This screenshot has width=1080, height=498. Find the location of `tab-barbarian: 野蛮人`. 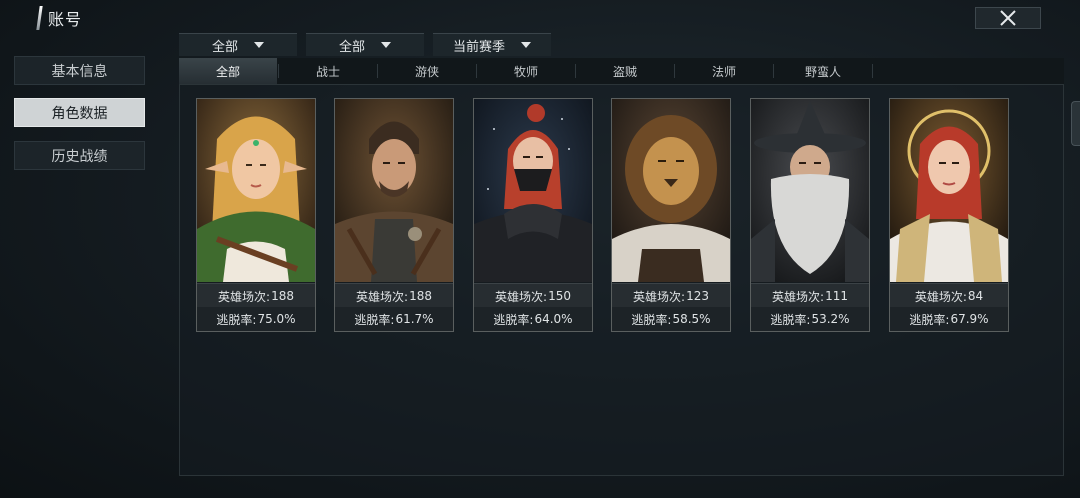

tab-barbarian: 野蛮人 is located at coordinates (823, 71).